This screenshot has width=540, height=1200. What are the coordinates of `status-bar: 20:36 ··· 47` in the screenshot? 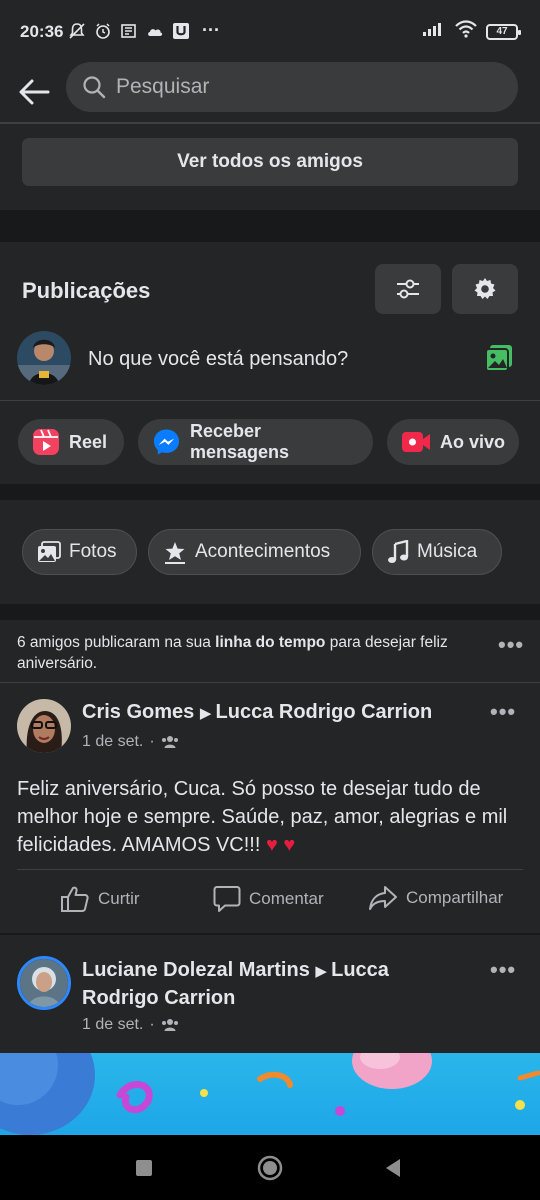 It's located at (270, 31).